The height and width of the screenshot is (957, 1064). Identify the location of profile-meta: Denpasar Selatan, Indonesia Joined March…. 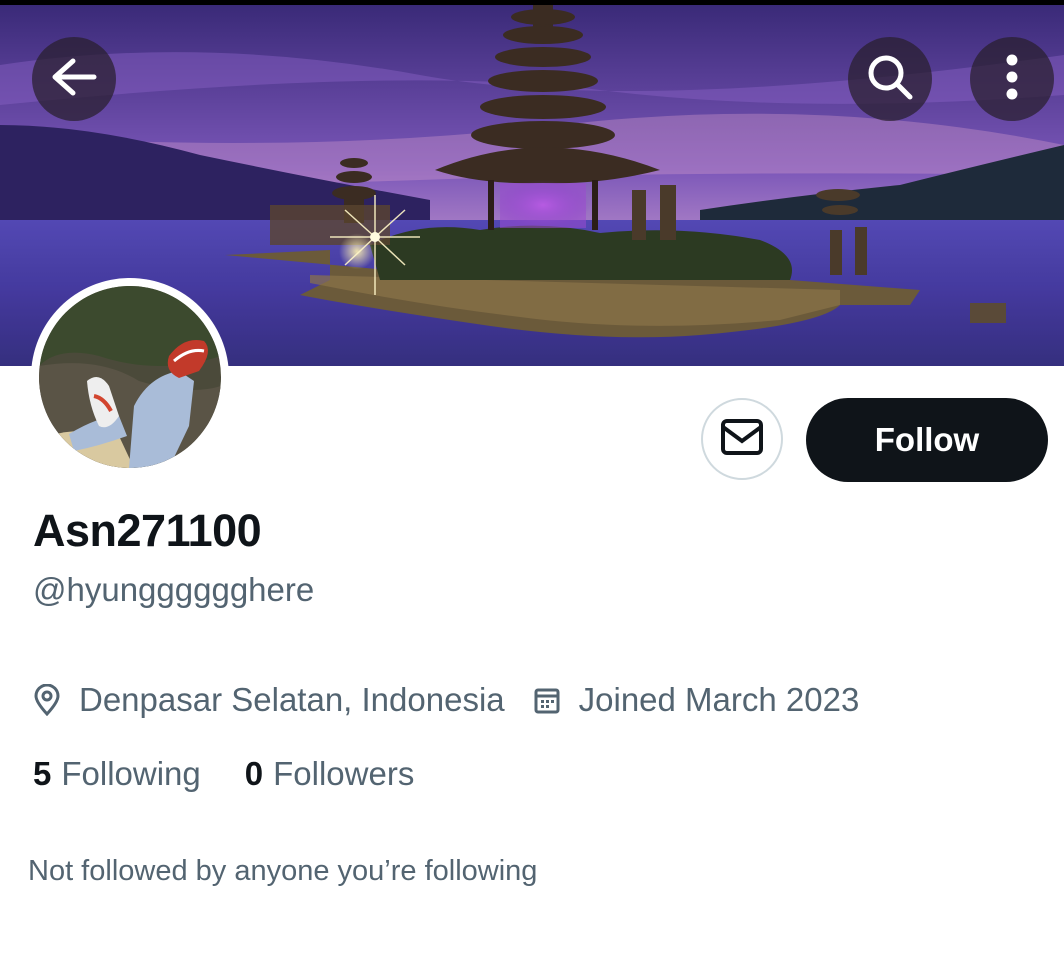
(446, 700).